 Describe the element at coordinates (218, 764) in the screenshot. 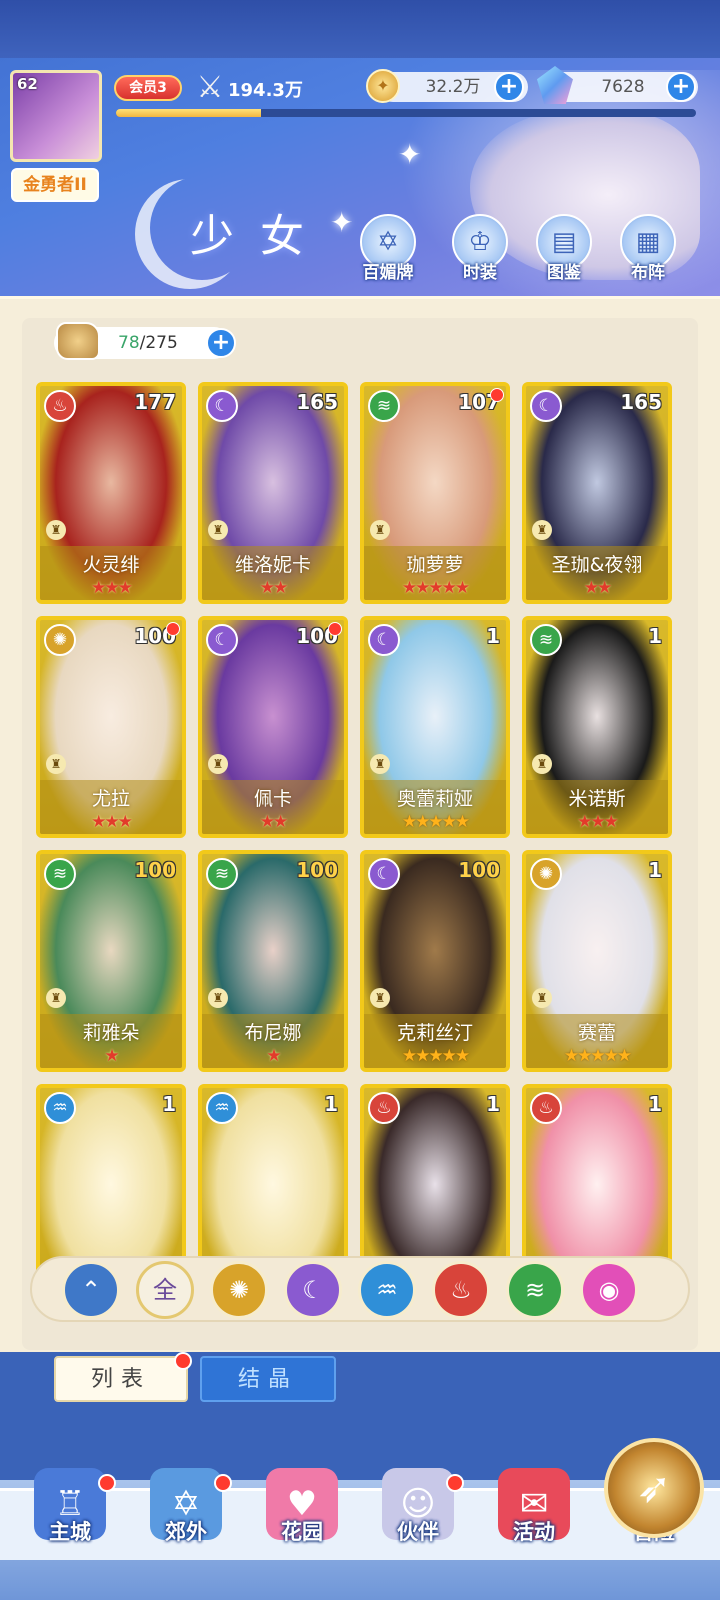

I see `chess-piece-icon: ♜` at that location.